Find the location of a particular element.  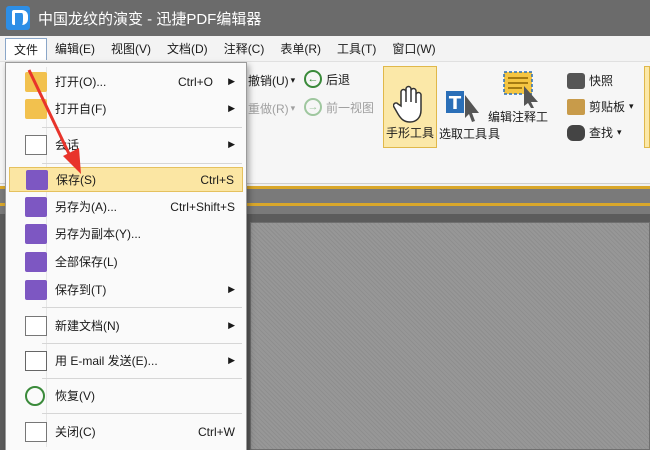

save-as-icon is located at coordinates (36, 206).